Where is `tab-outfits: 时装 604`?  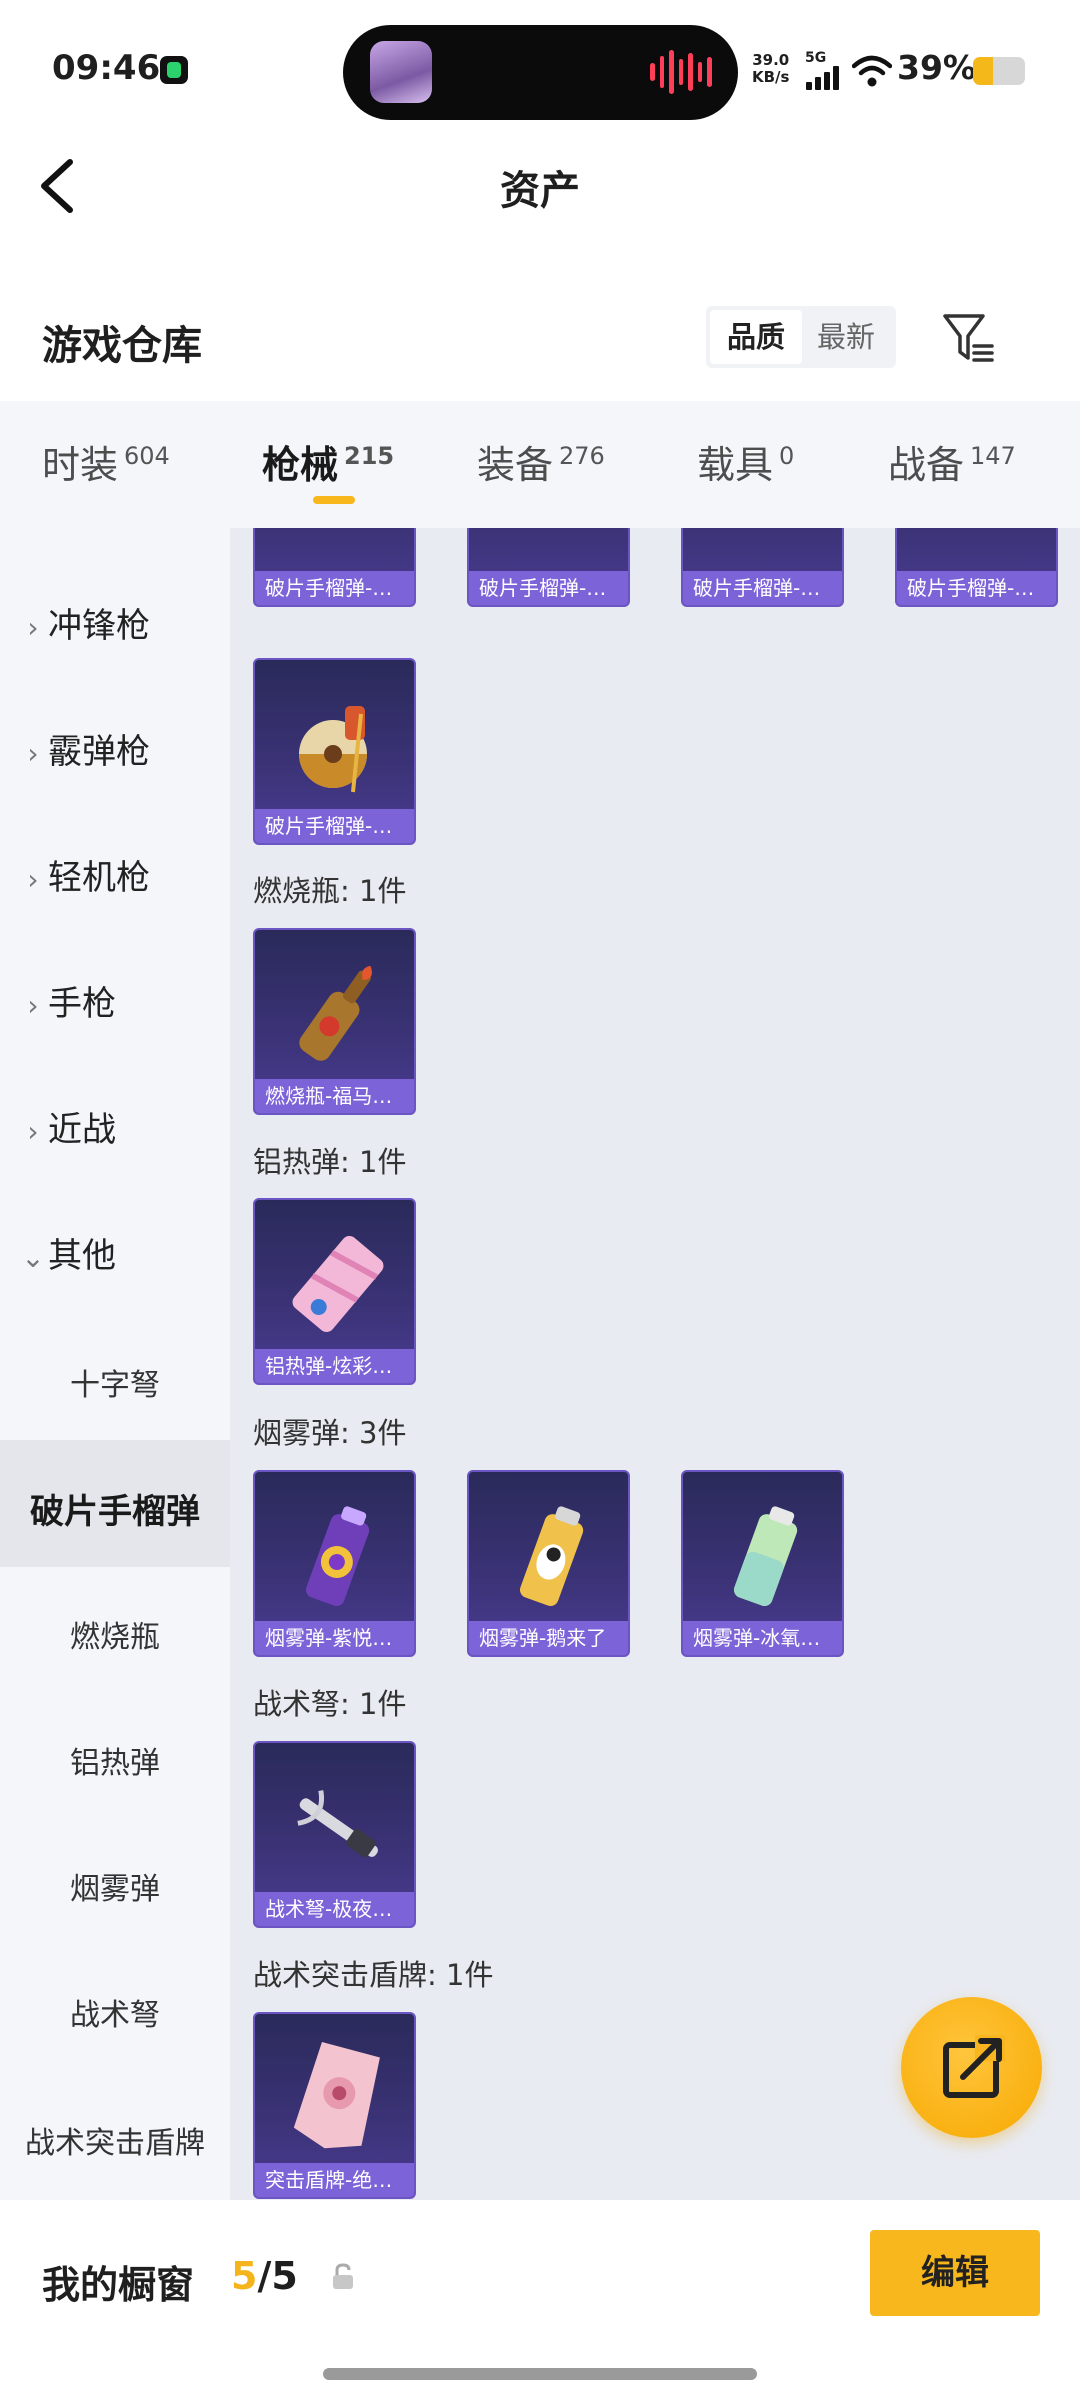 tab-outfits: 时装 604 is located at coordinates (106, 461).